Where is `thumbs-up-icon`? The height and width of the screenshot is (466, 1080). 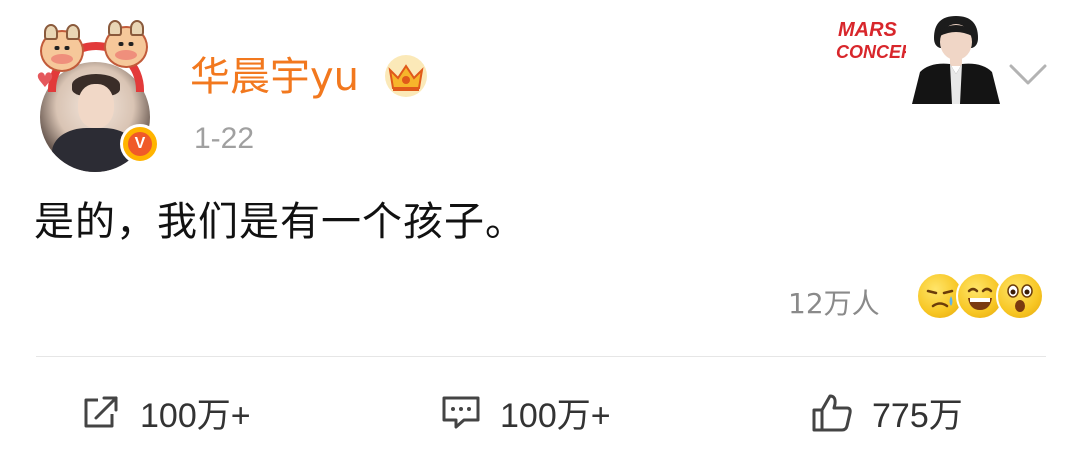 thumbs-up-icon is located at coordinates (832, 413).